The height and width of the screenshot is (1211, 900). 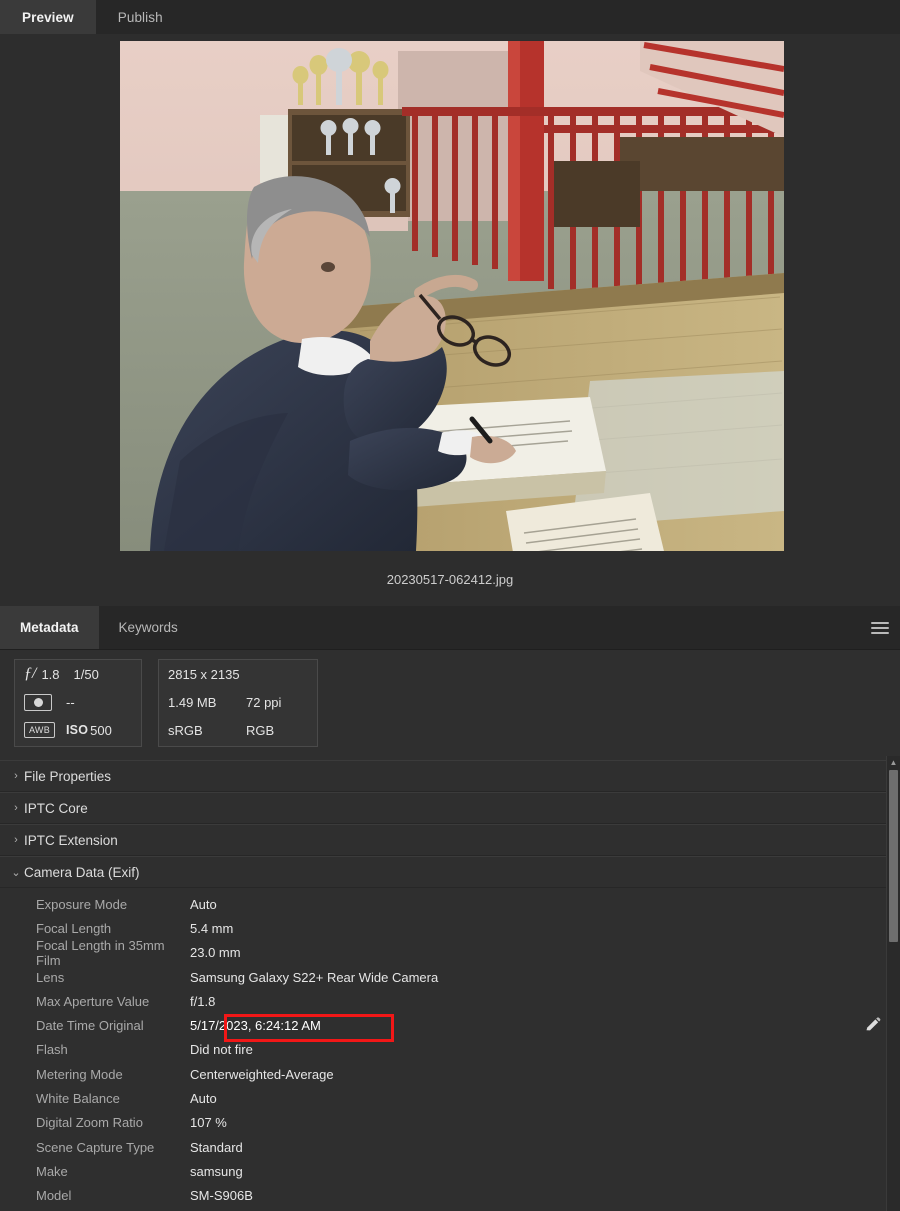 I want to click on shutter-speed-value: 1/50, so click(x=86, y=674).